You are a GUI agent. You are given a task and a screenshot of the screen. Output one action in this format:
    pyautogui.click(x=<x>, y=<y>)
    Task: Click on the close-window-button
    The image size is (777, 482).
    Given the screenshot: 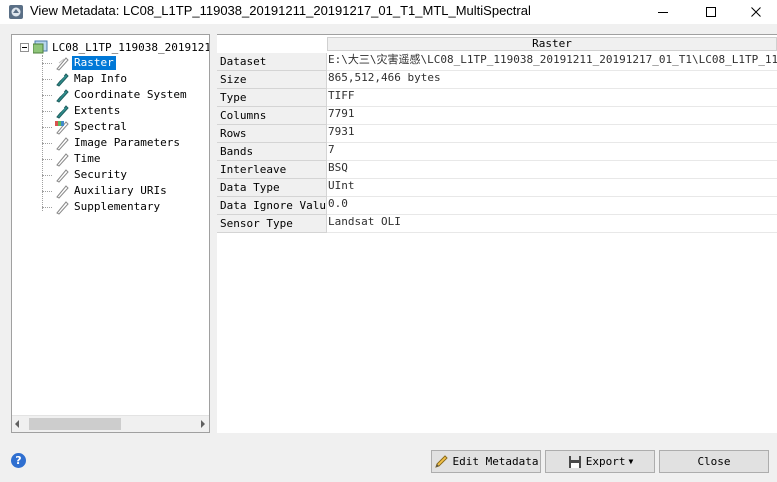 What is the action you would take?
    pyautogui.click(x=755, y=12)
    